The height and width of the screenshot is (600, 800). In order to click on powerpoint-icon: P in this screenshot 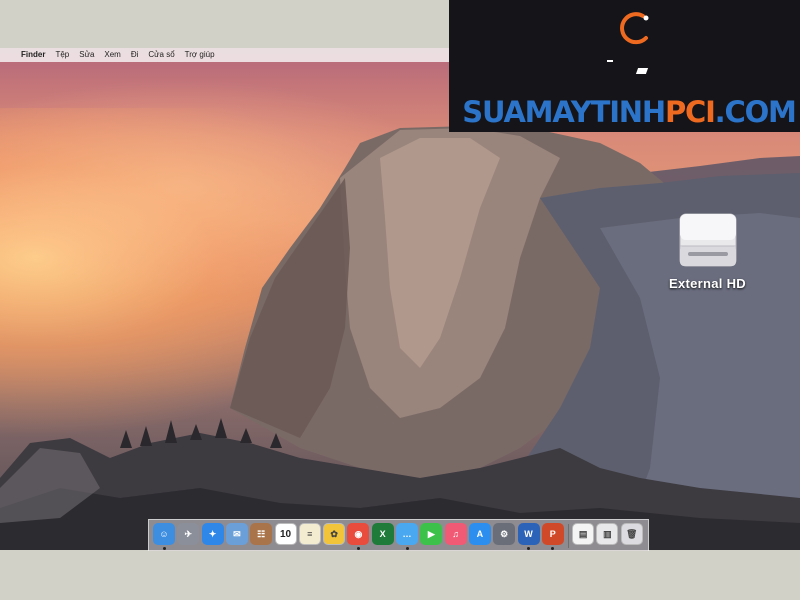, I will do `click(552, 534)`.